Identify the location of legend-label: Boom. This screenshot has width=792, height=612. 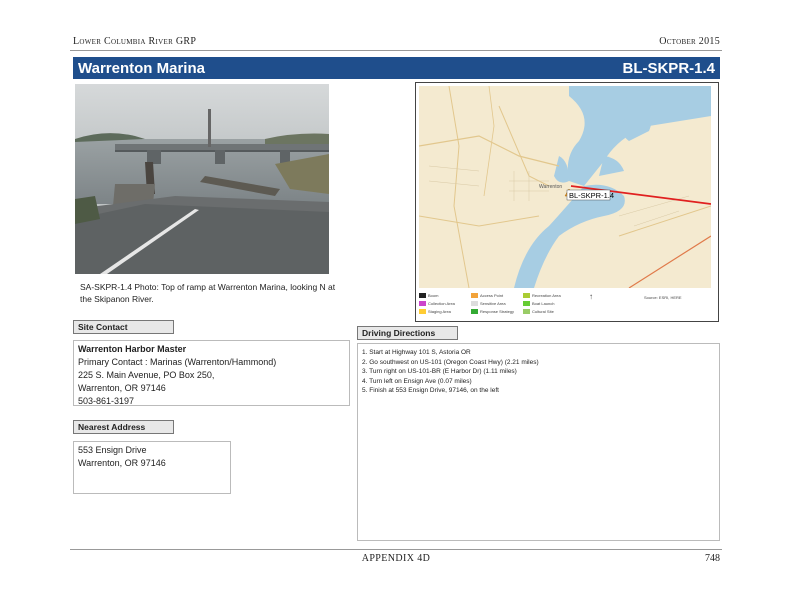
(433, 295).